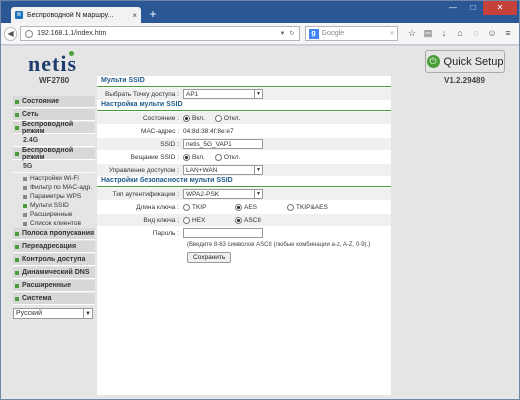 Image resolution: width=520 pixels, height=400 pixels. Describe the element at coordinates (244, 182) in the screenshot. I see `section-title-security: Настройки безопасности мульти SSID` at that location.